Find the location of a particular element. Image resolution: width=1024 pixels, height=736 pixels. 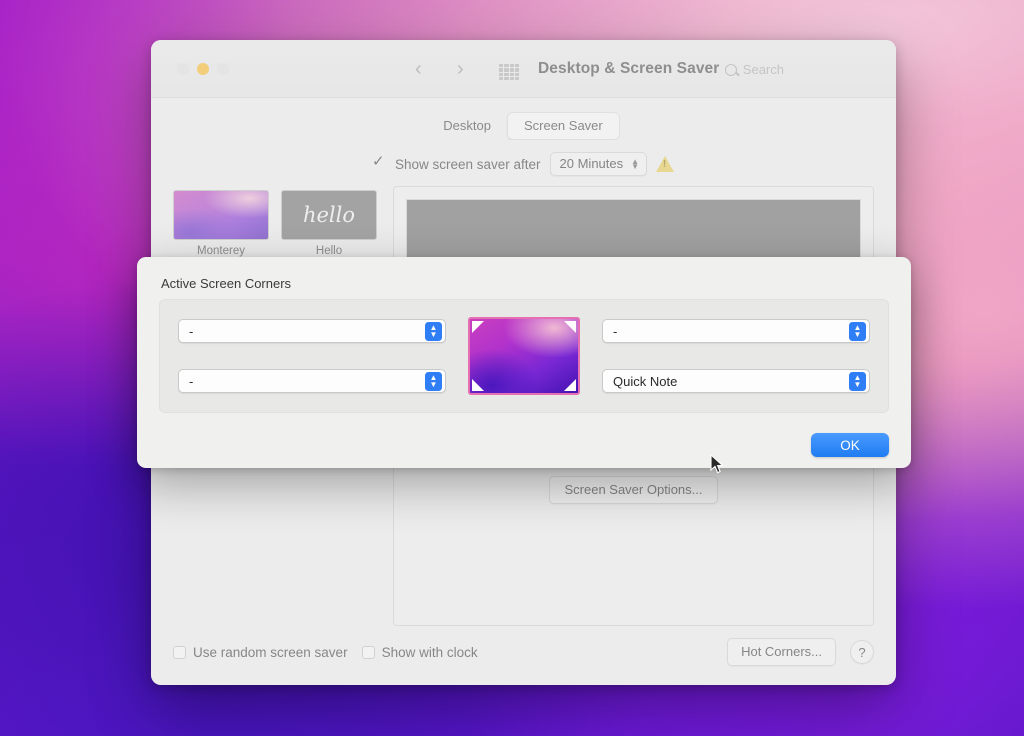

corner-marker-bottom-right-icon is located at coordinates (570, 385).